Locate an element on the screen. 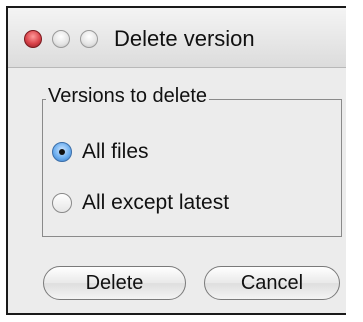 The image size is (363, 322). zoom-window-icon is located at coordinates (89, 39).